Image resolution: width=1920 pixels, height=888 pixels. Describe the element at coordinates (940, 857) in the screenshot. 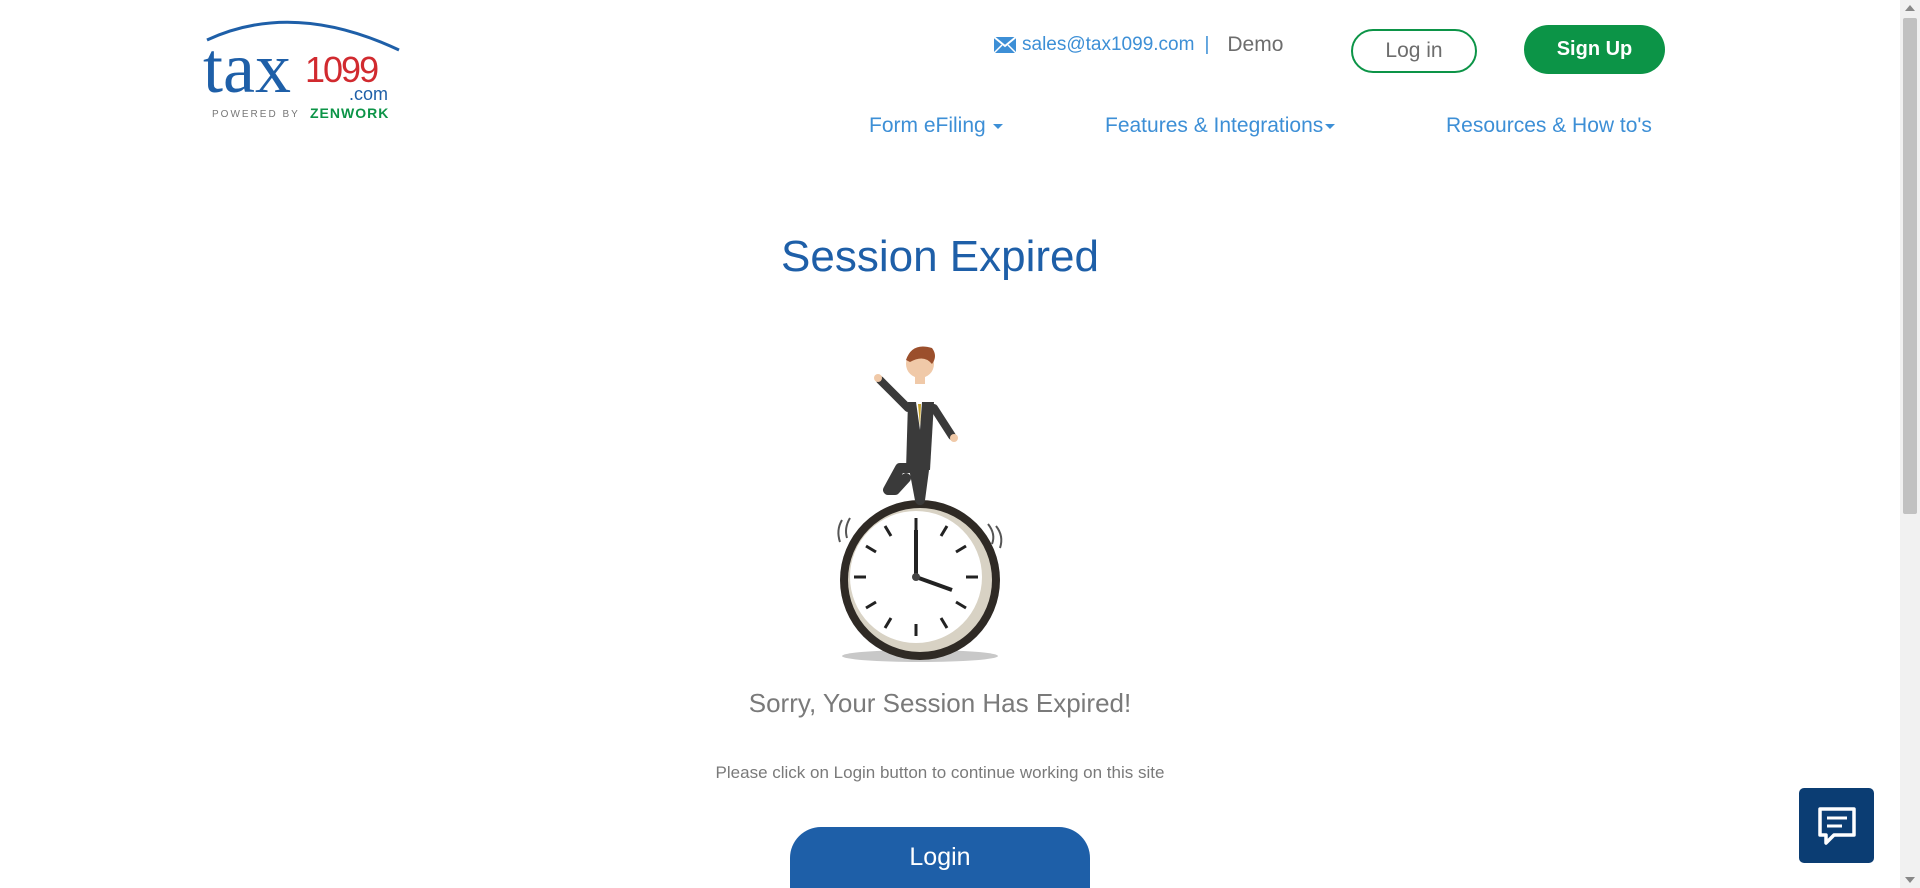

I see `login-button: Login` at that location.